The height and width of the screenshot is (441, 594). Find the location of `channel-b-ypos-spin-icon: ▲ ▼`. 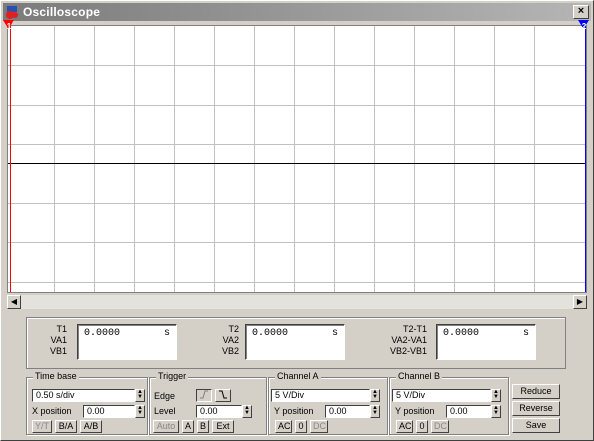

channel-b-ypos-spin-icon: ▲ ▼ is located at coordinates (496, 411).